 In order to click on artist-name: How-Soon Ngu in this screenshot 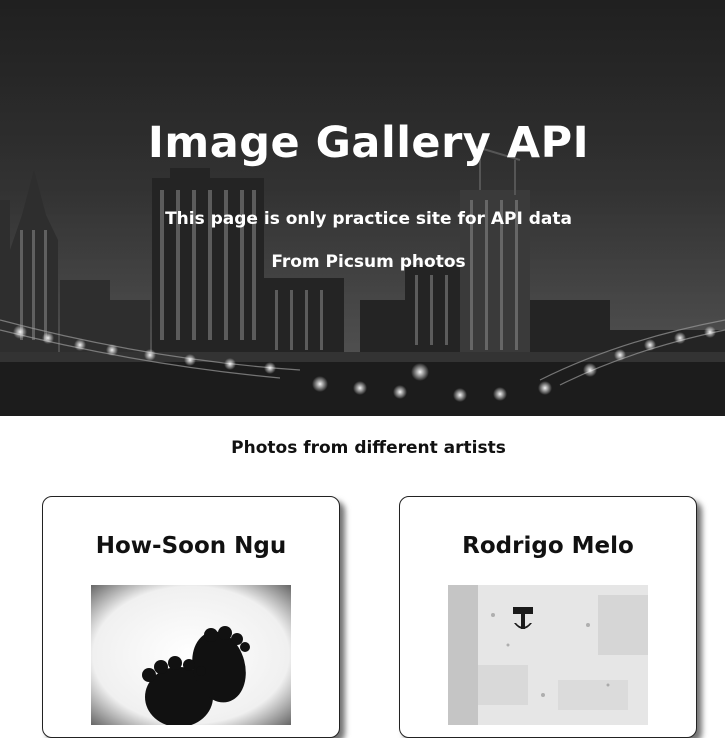, I will do `click(191, 546)`.